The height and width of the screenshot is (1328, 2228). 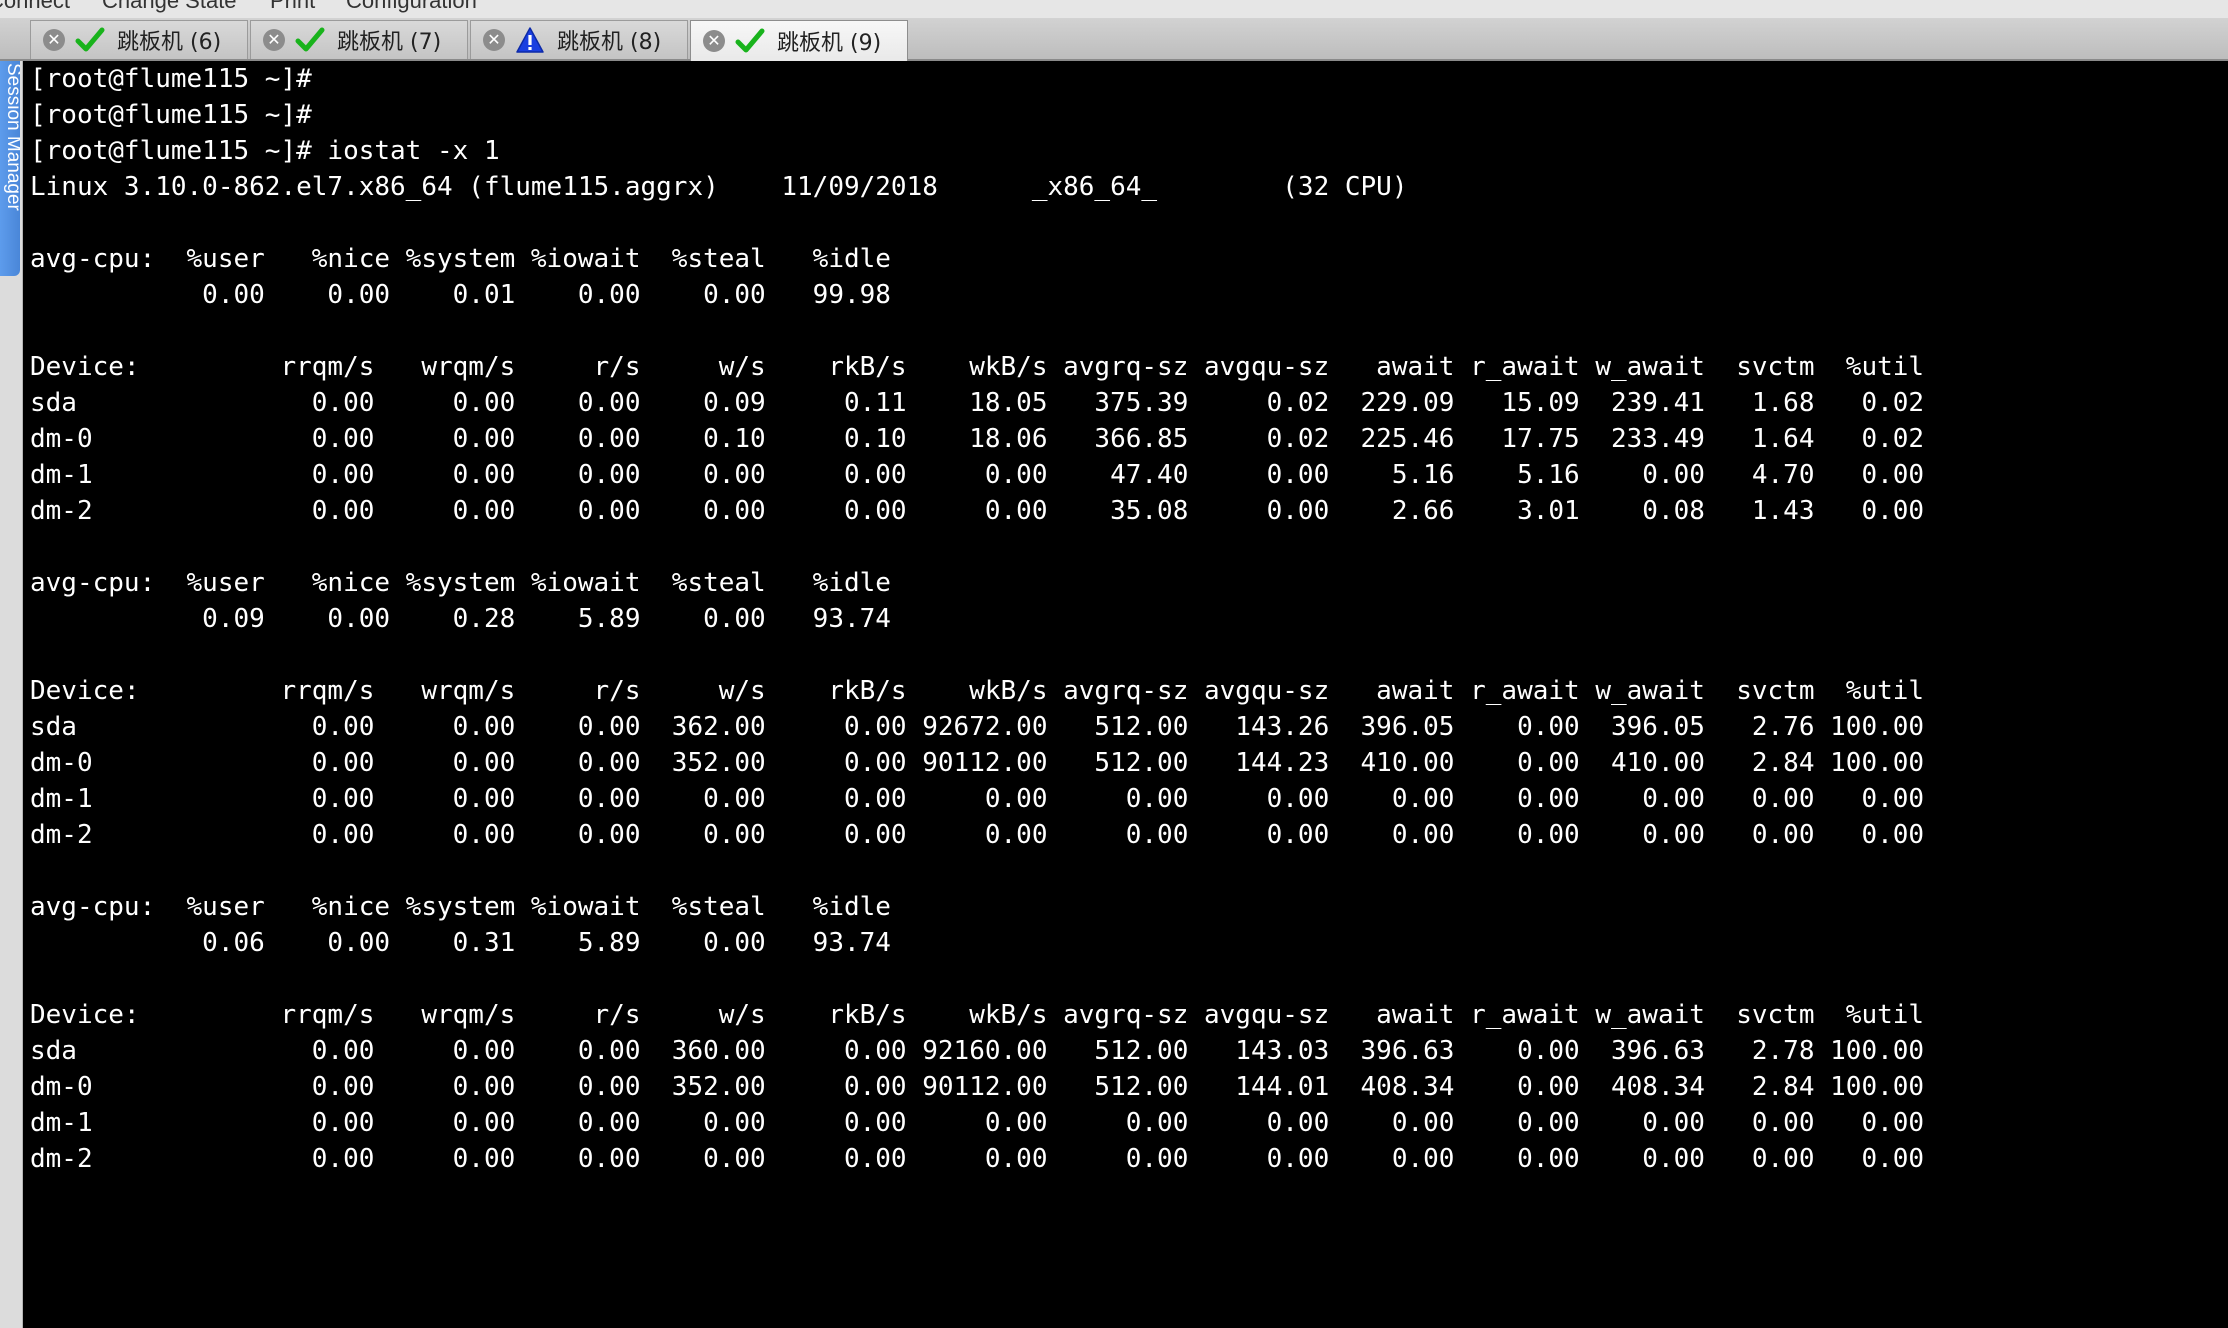 What do you see at coordinates (609, 42) in the screenshot?
I see `tab-label: 跳板机 (8)` at bounding box center [609, 42].